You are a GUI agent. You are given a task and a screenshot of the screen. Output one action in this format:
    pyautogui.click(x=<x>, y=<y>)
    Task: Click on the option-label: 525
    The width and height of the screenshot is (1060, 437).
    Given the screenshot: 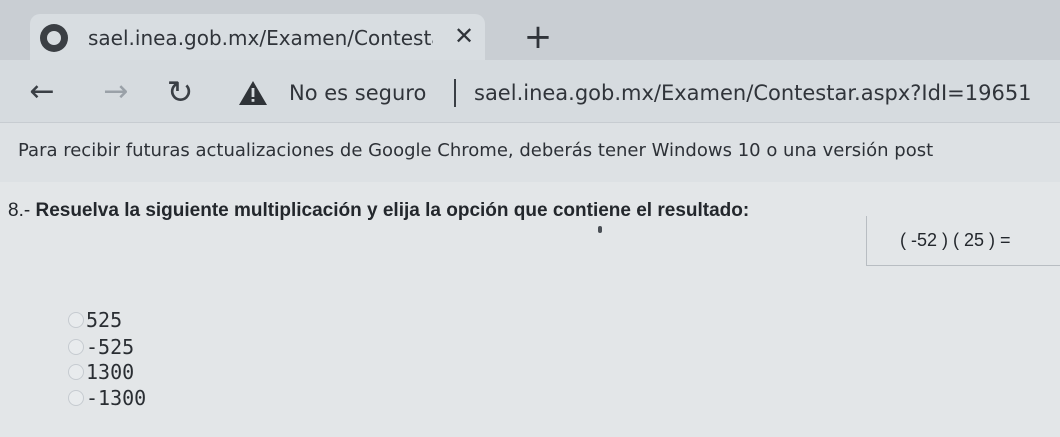 What is the action you would take?
    pyautogui.click(x=104, y=320)
    